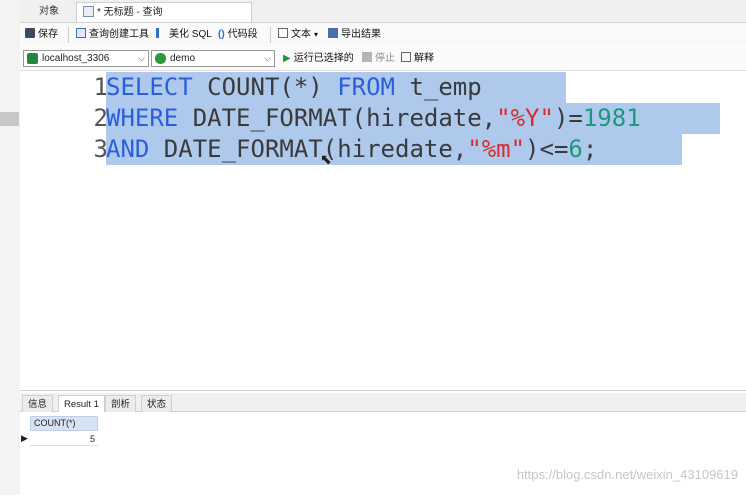 The width and height of the screenshot is (746, 496). Describe the element at coordinates (366, 87) in the screenshot. I see `keyword: FROM` at that location.